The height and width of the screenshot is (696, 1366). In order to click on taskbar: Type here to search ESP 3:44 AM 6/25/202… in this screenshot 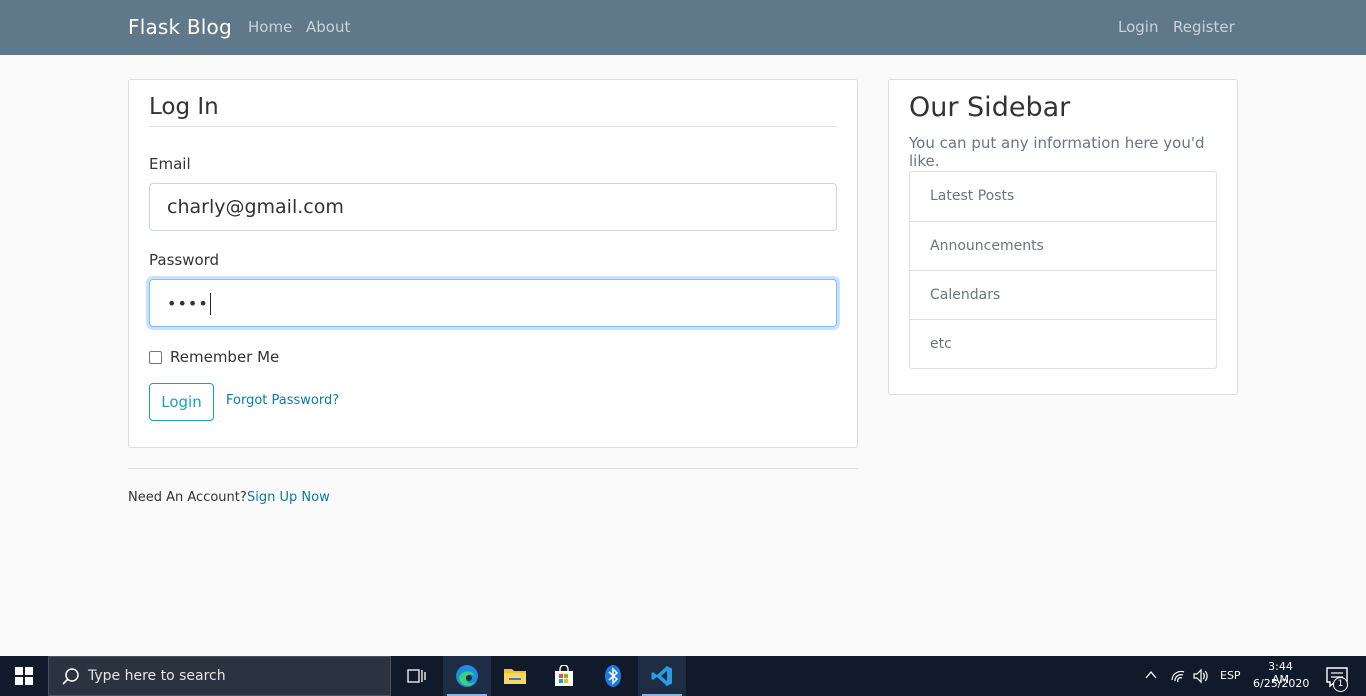, I will do `click(683, 676)`.